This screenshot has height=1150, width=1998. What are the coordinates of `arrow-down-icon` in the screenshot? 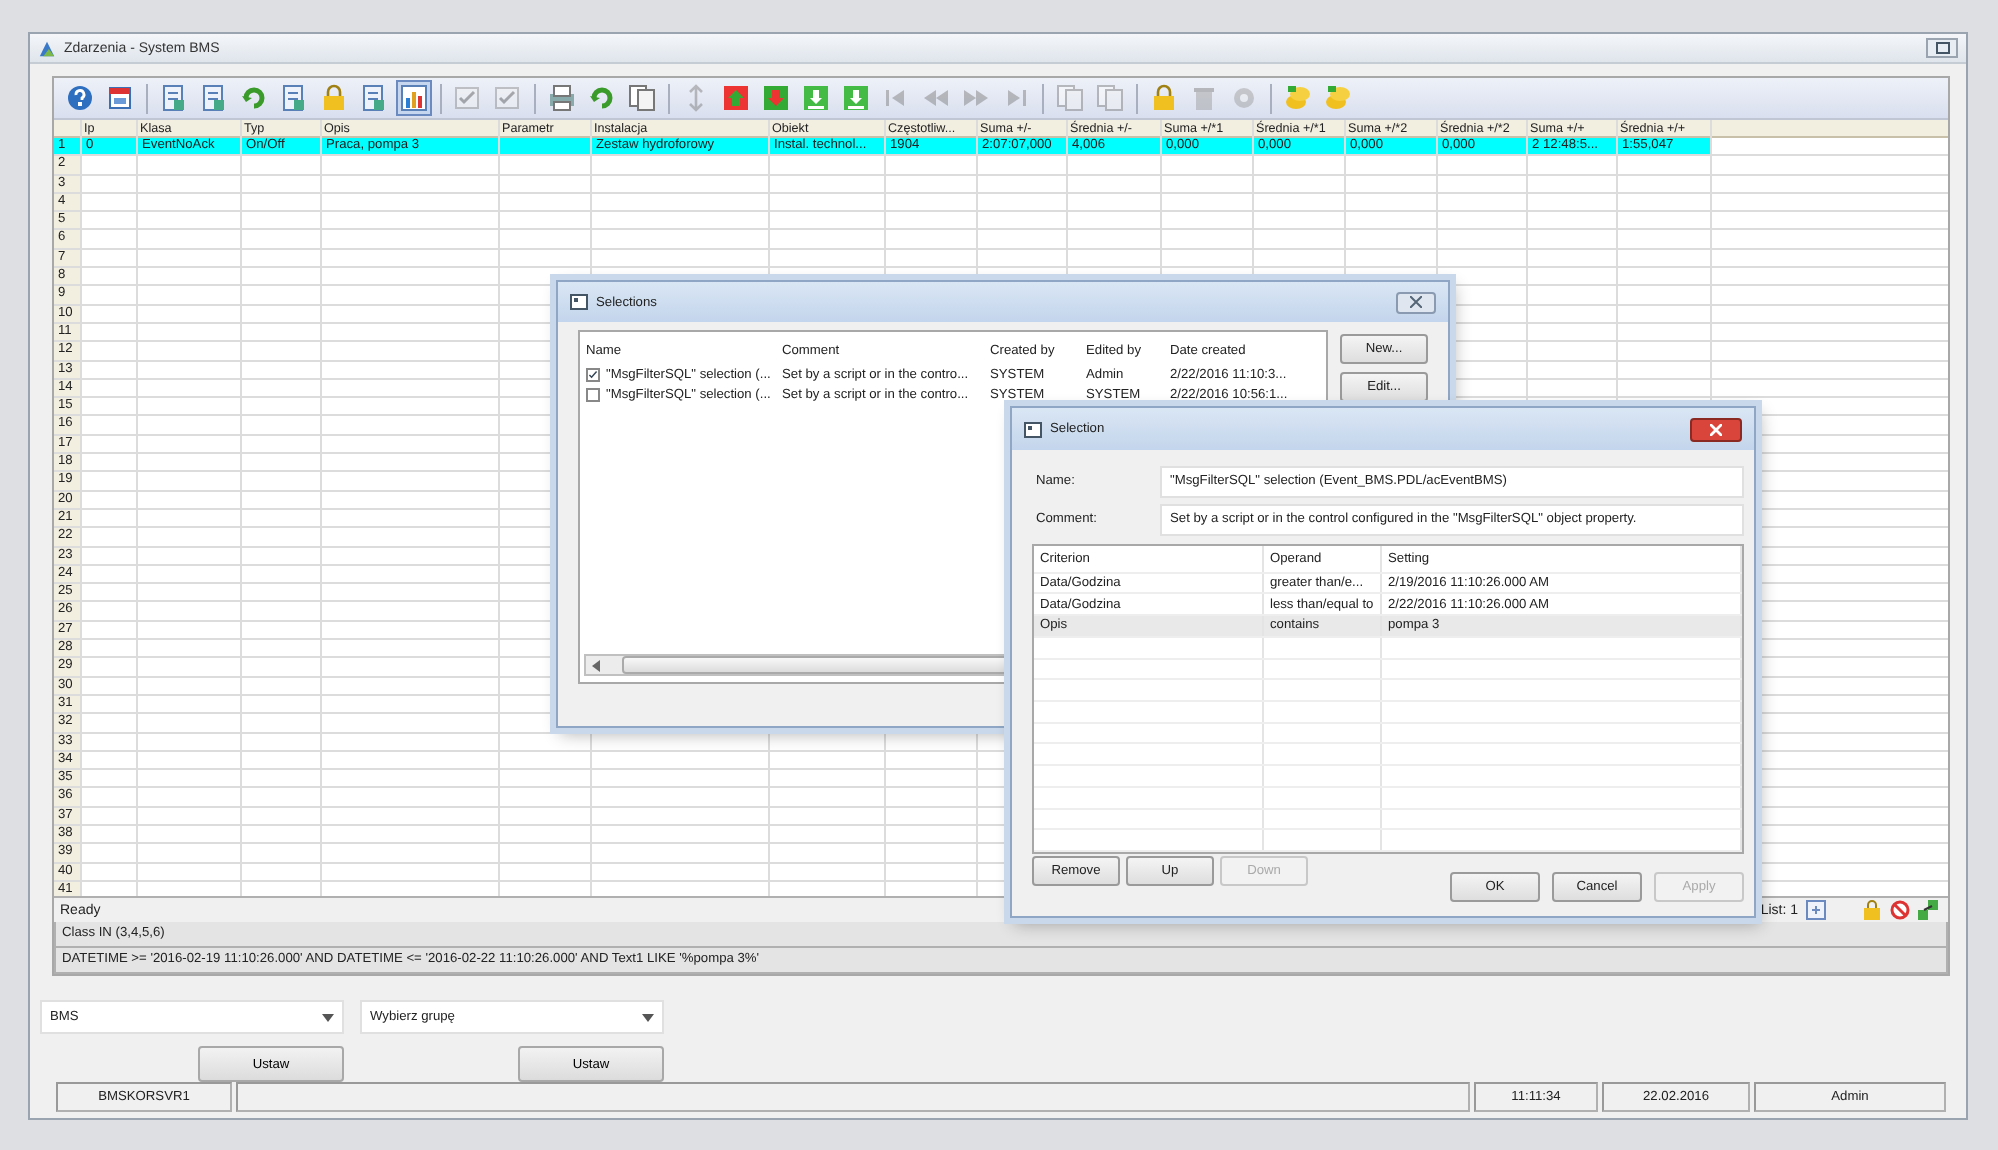 It's located at (776, 98).